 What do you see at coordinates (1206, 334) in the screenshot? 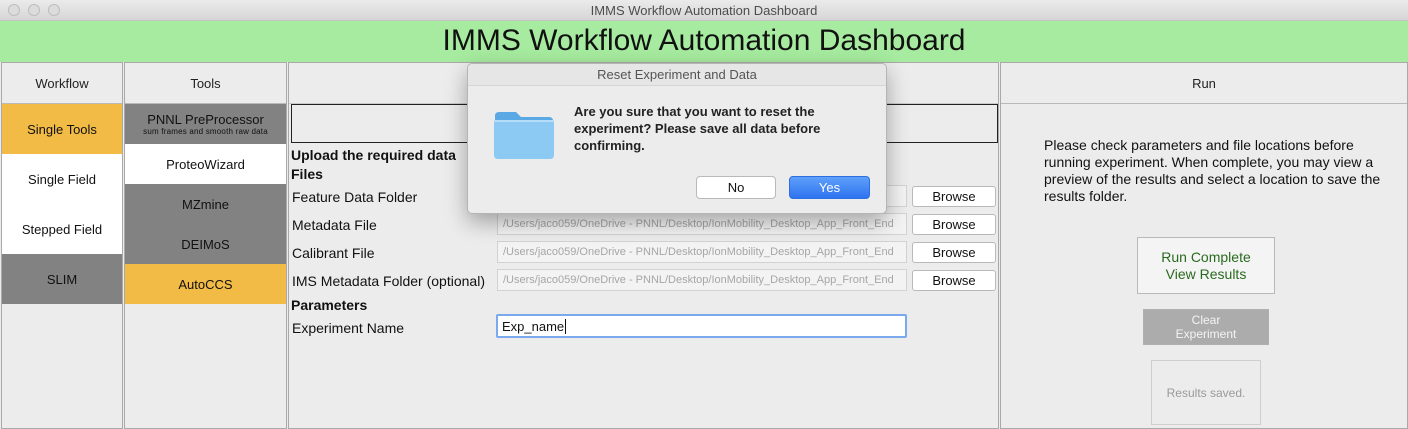
I see `clear-button-line2: Experiment` at bounding box center [1206, 334].